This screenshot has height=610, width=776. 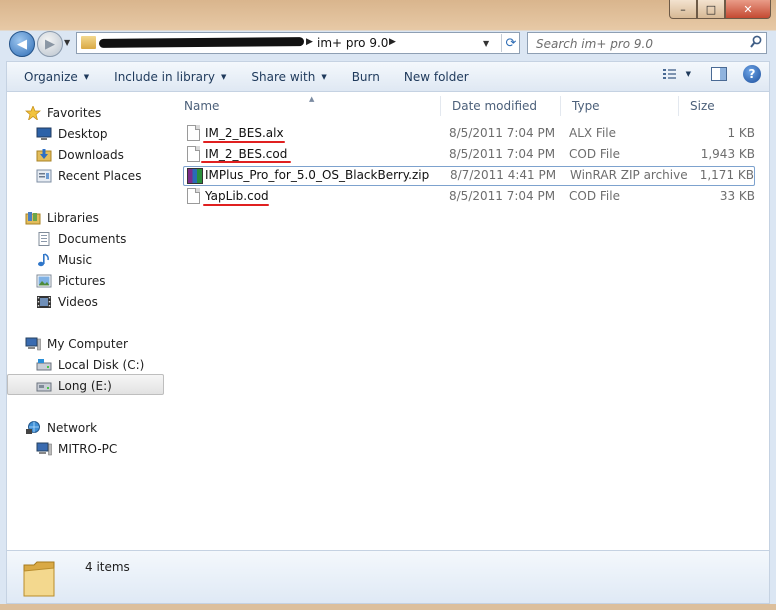 I want to click on sidebar-item-label: Downloads, so click(x=91, y=154).